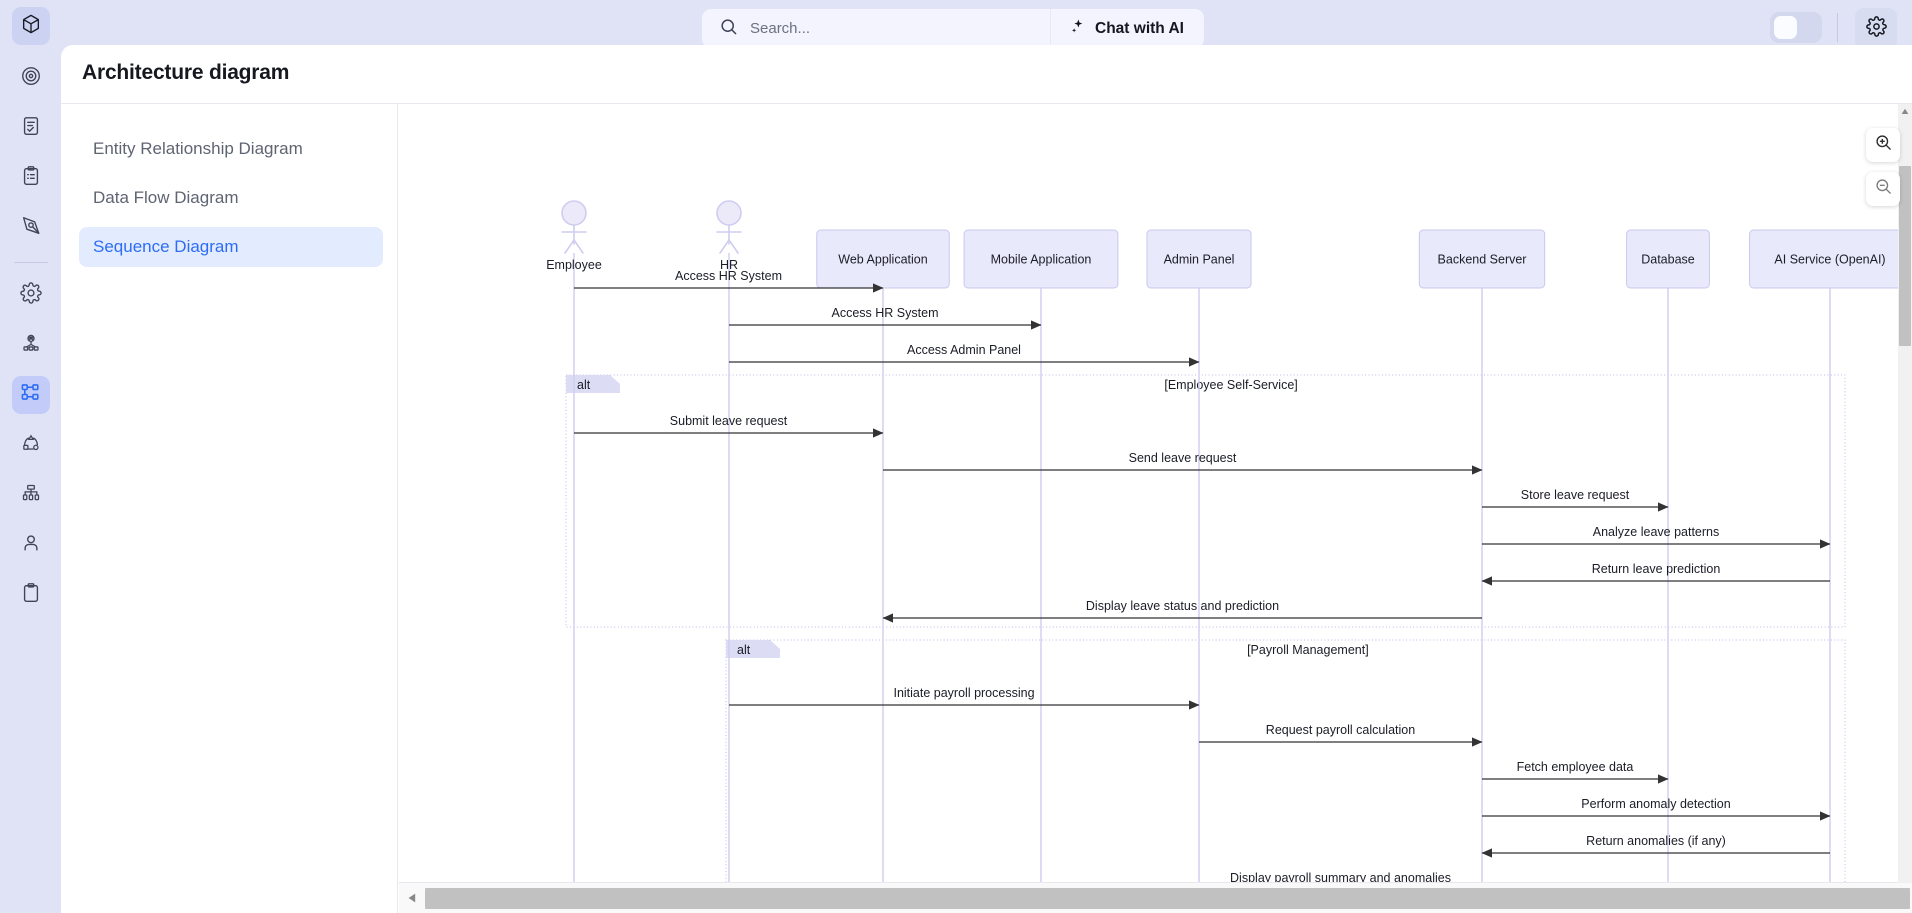  I want to click on clipboard-icon, so click(31, 595).